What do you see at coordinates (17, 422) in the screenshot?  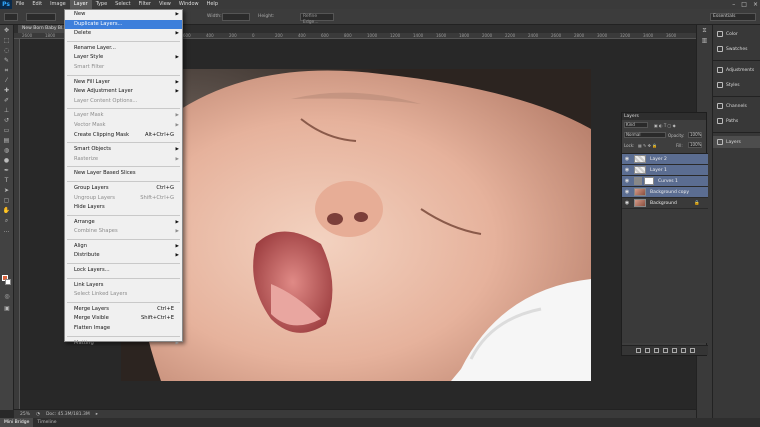 I see `tab-mini-bridge: Mini Bridge` at bounding box center [17, 422].